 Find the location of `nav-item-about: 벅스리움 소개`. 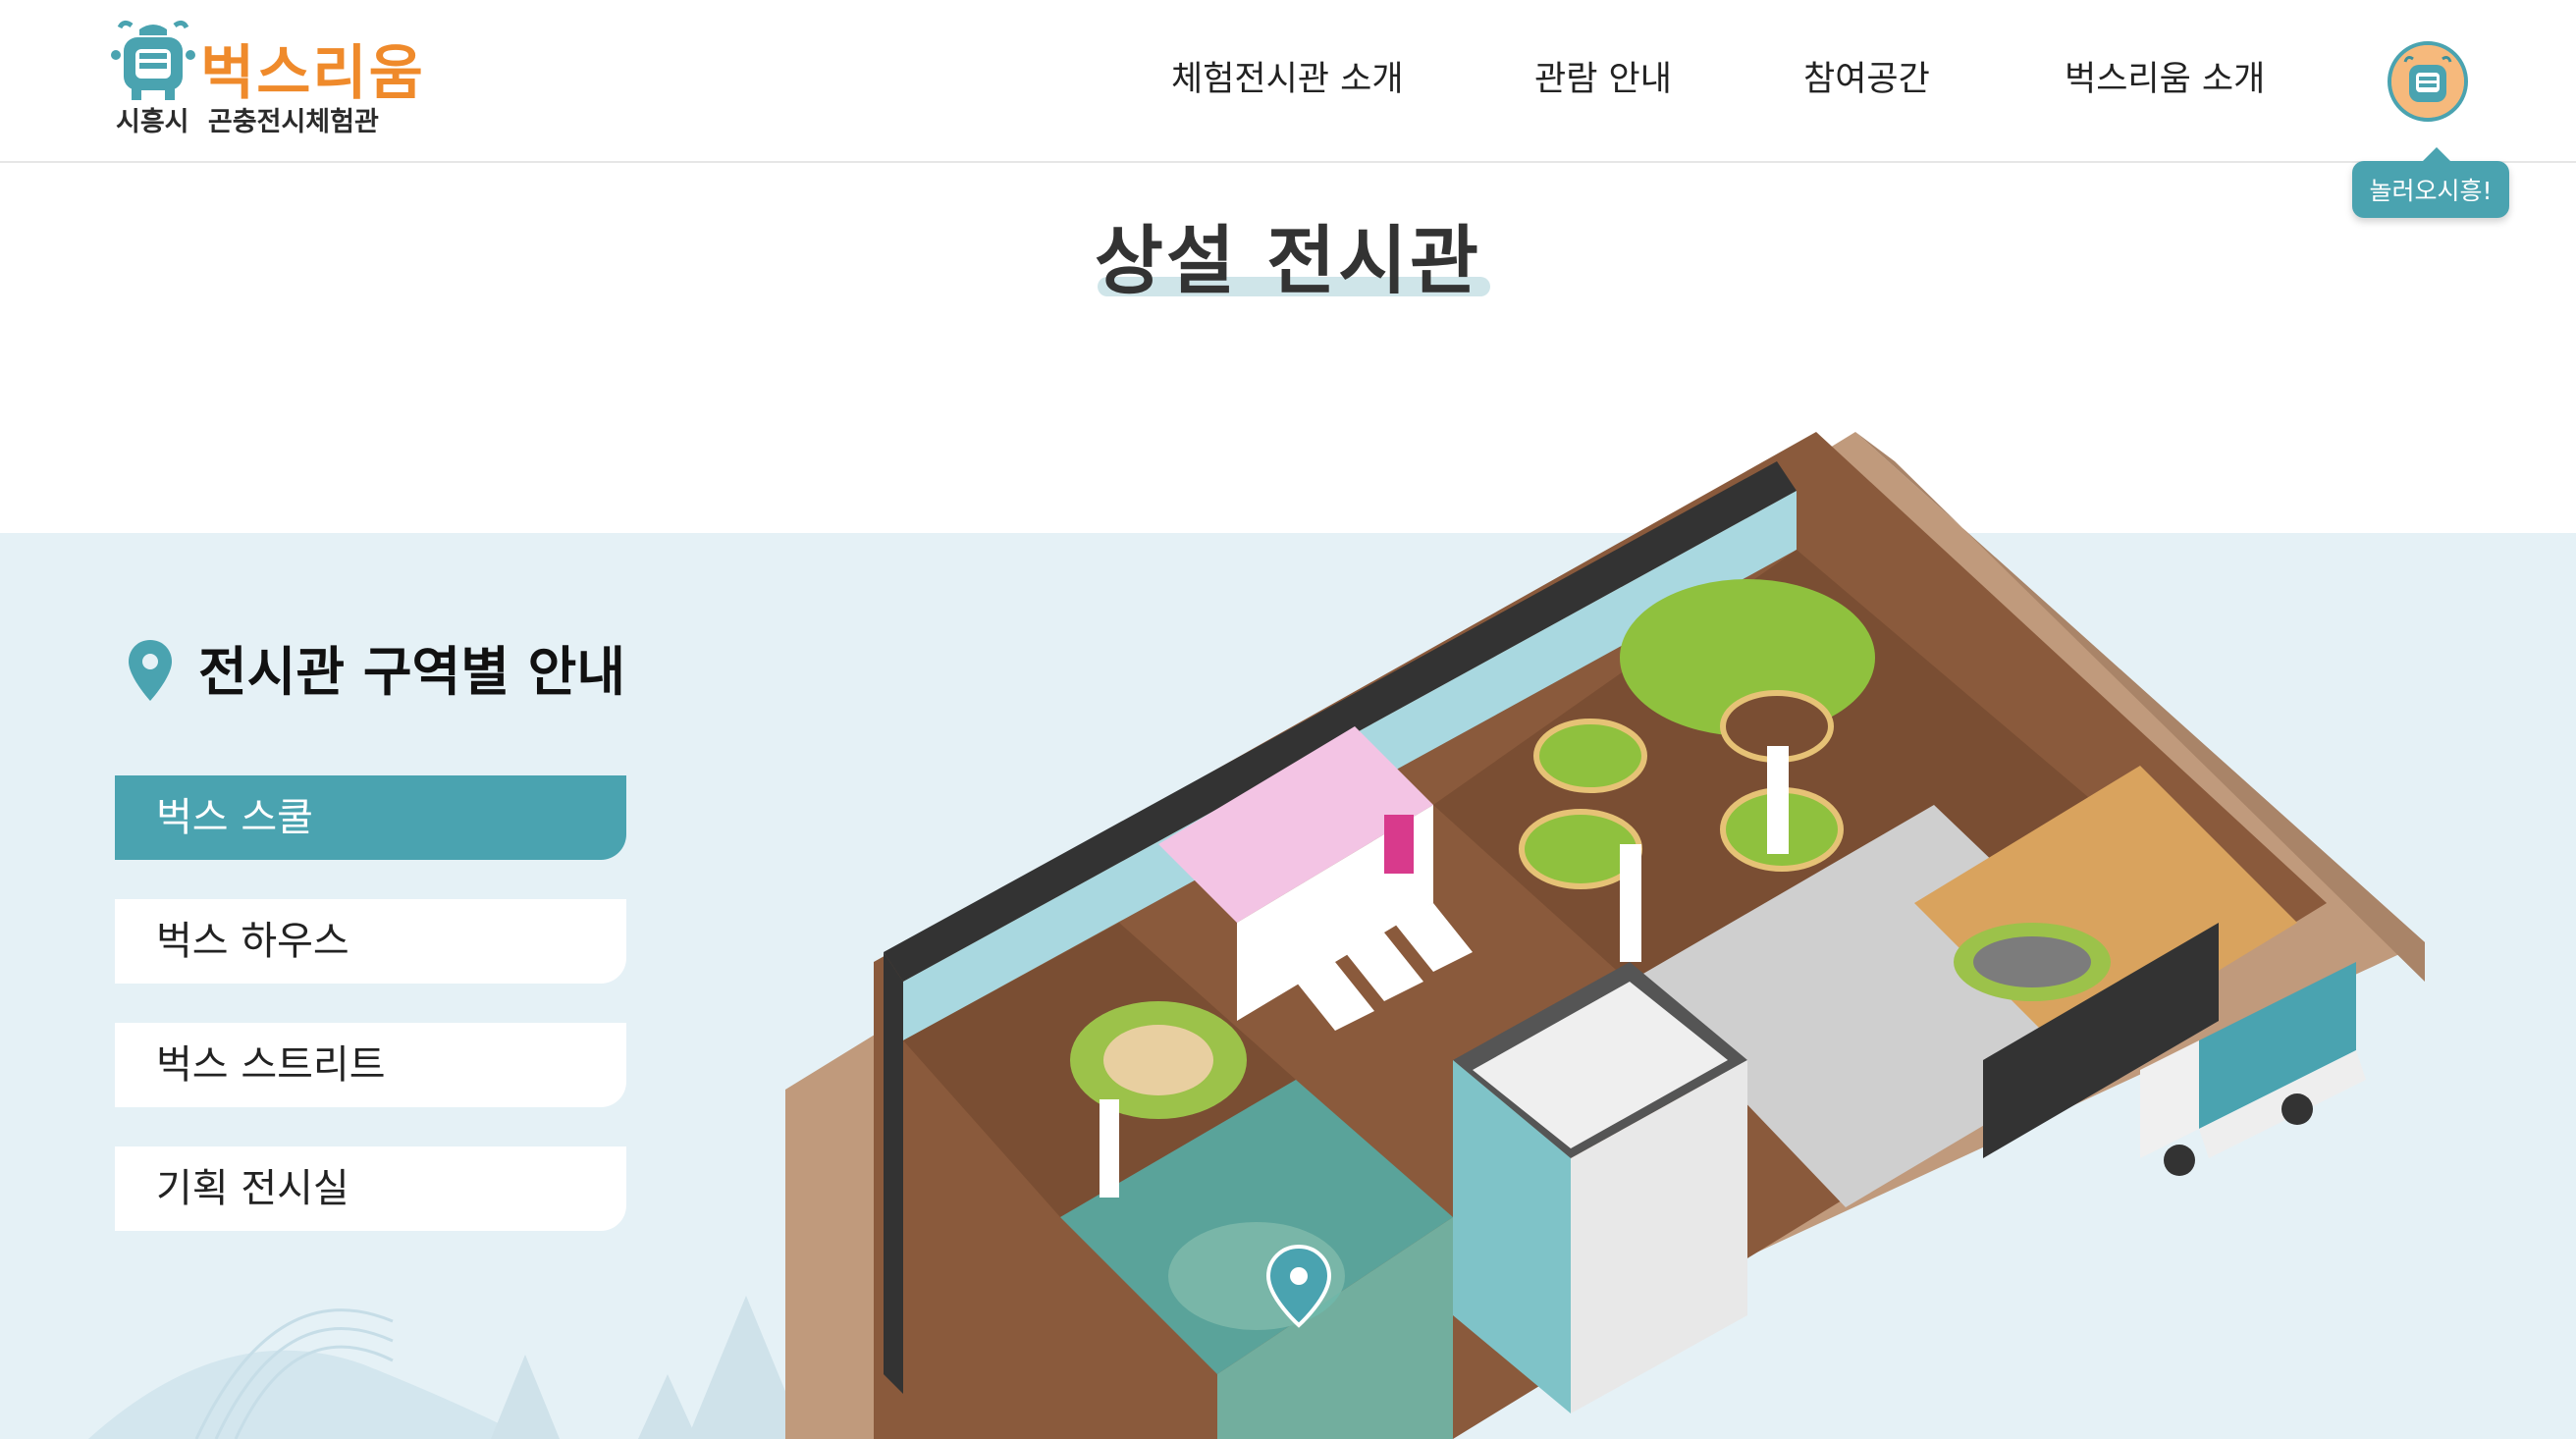

nav-item-about: 벅스리움 소개 is located at coordinates (2165, 76).